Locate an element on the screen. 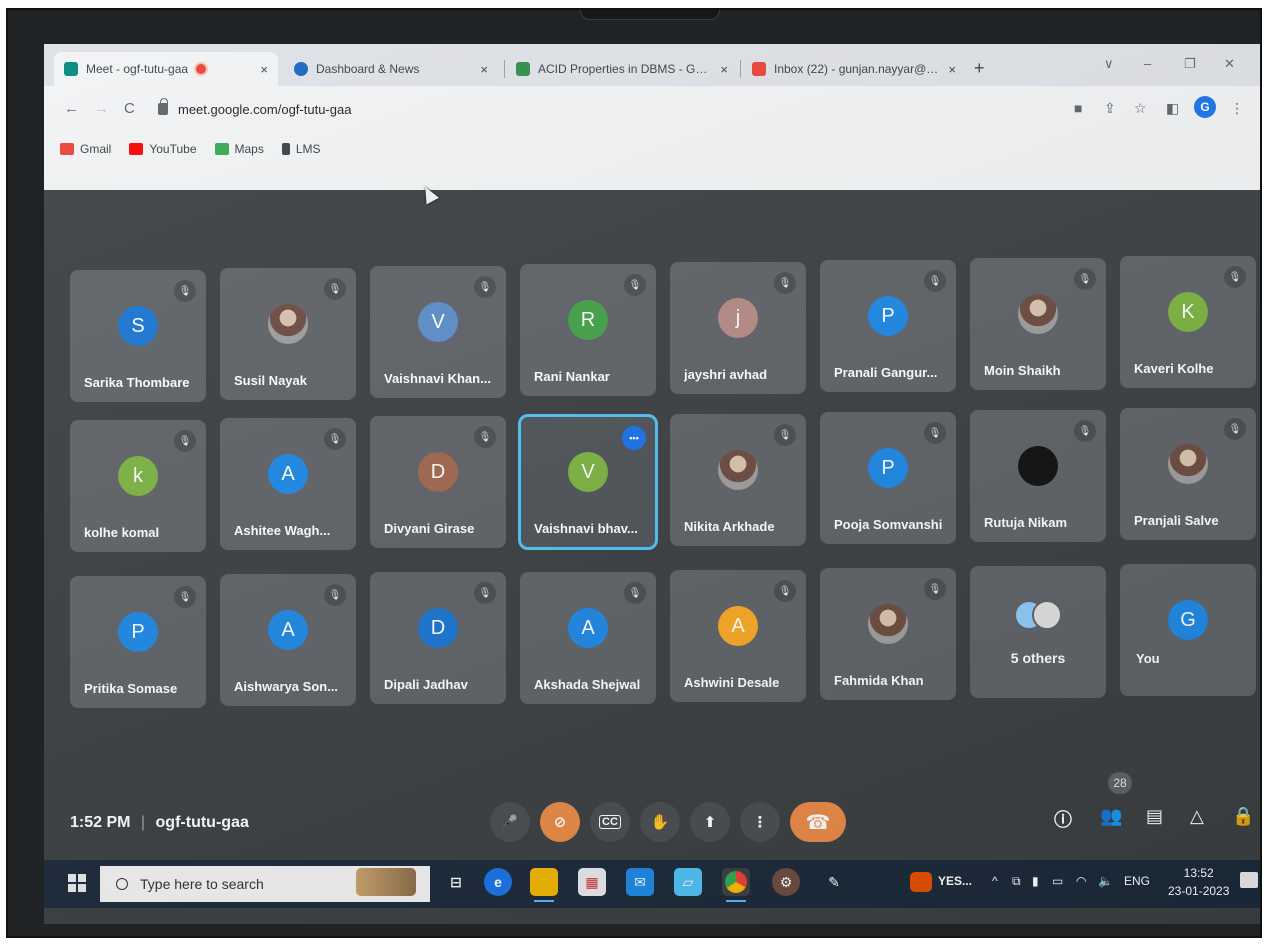 This screenshot has width=1268, height=944. participant-tile: 🎙 j jayshri avhad is located at coordinates (738, 328).